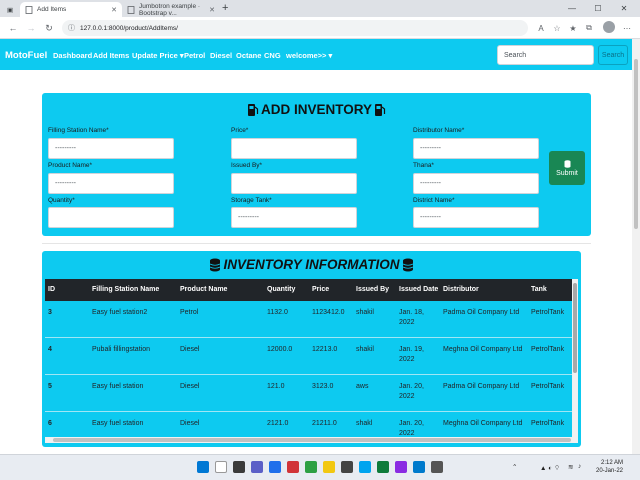 The image size is (640, 480). What do you see at coordinates (295, 28) in the screenshot?
I see `address-bar: ⓘ 127.0.0.1:8000/product/AddItems/` at bounding box center [295, 28].